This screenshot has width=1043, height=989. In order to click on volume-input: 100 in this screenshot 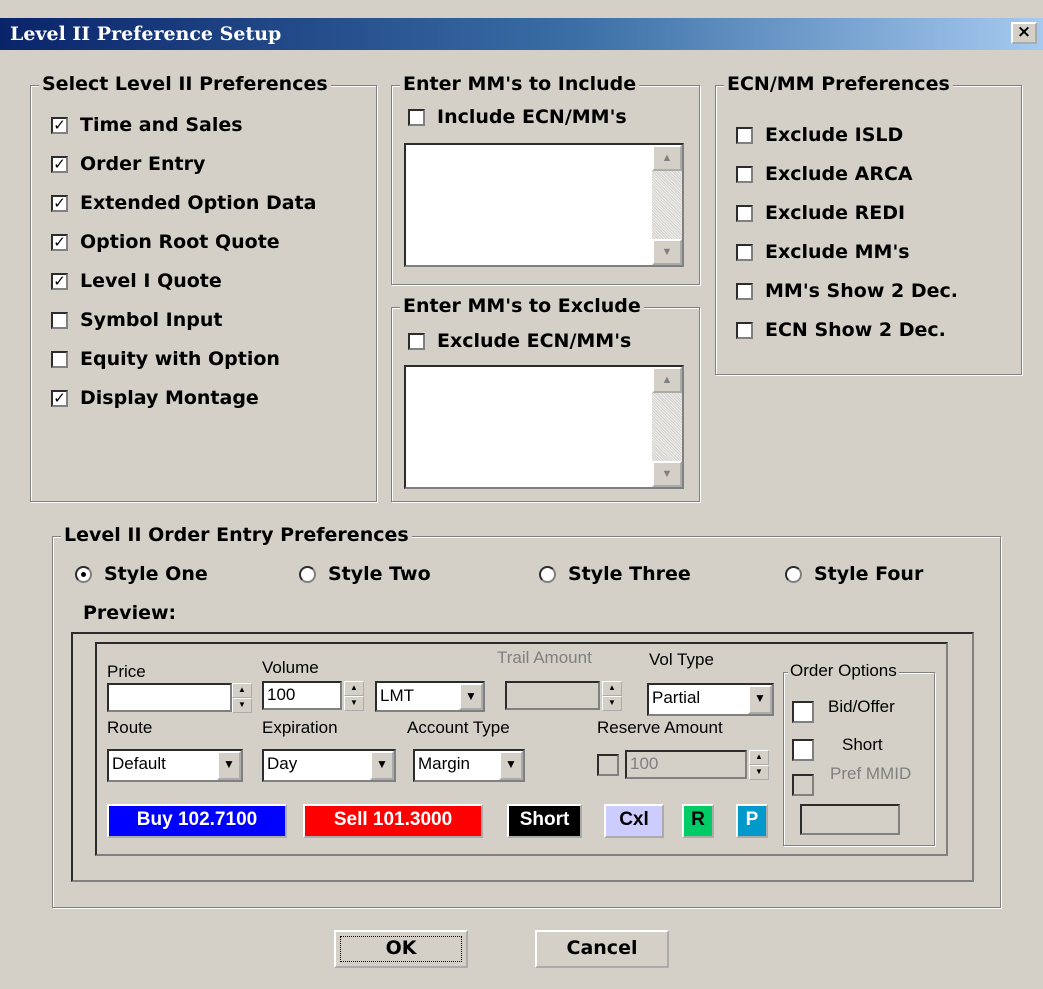, I will do `click(302, 695)`.